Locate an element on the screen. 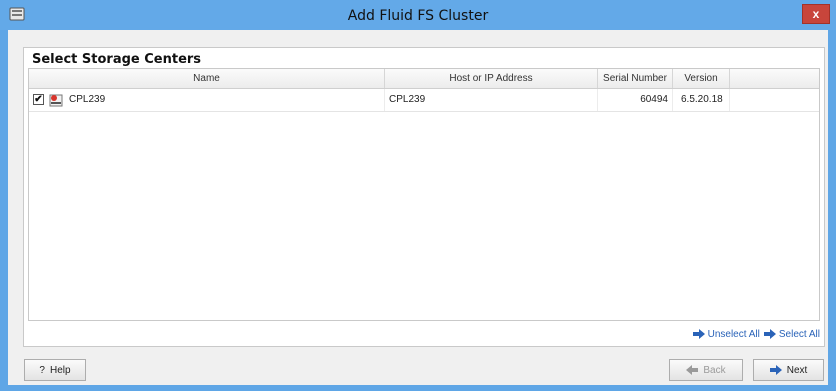 The width and height of the screenshot is (836, 391). next-label: Next is located at coordinates (797, 370).